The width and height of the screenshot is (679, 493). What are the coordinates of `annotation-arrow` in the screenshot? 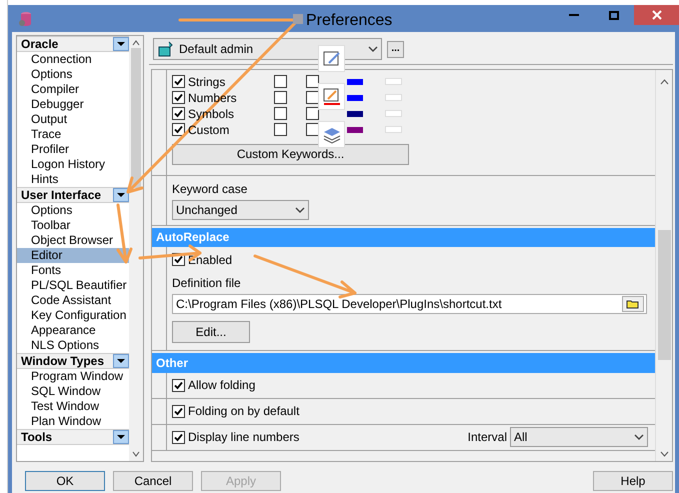 It's located at (124, 233).